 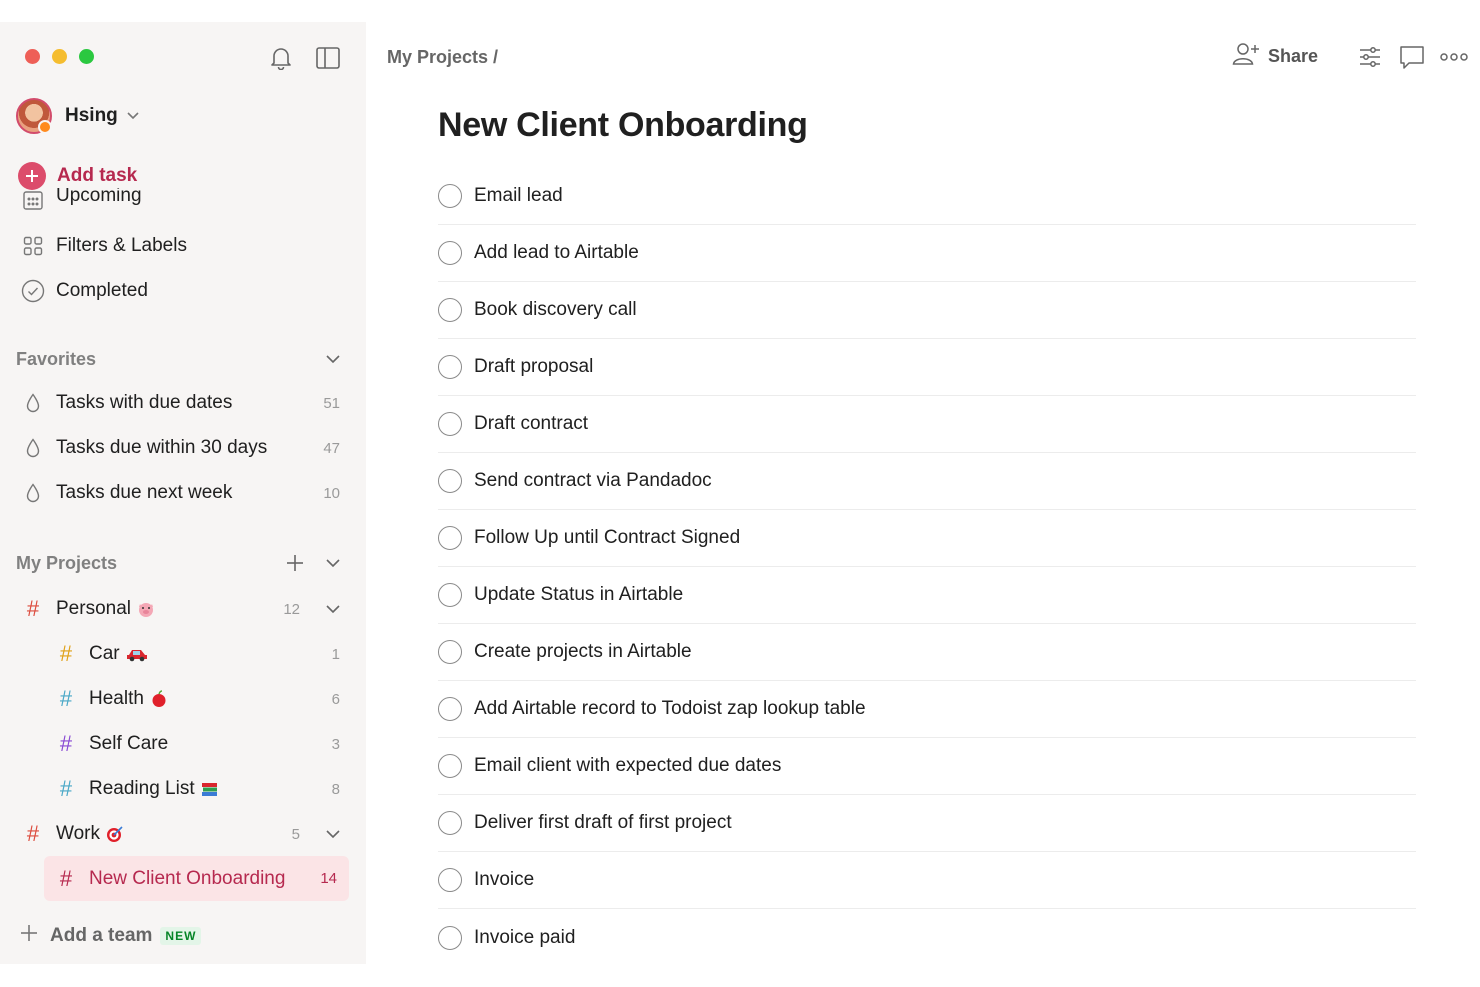 What do you see at coordinates (927, 937) in the screenshot?
I see `task-row: Invoice paid` at bounding box center [927, 937].